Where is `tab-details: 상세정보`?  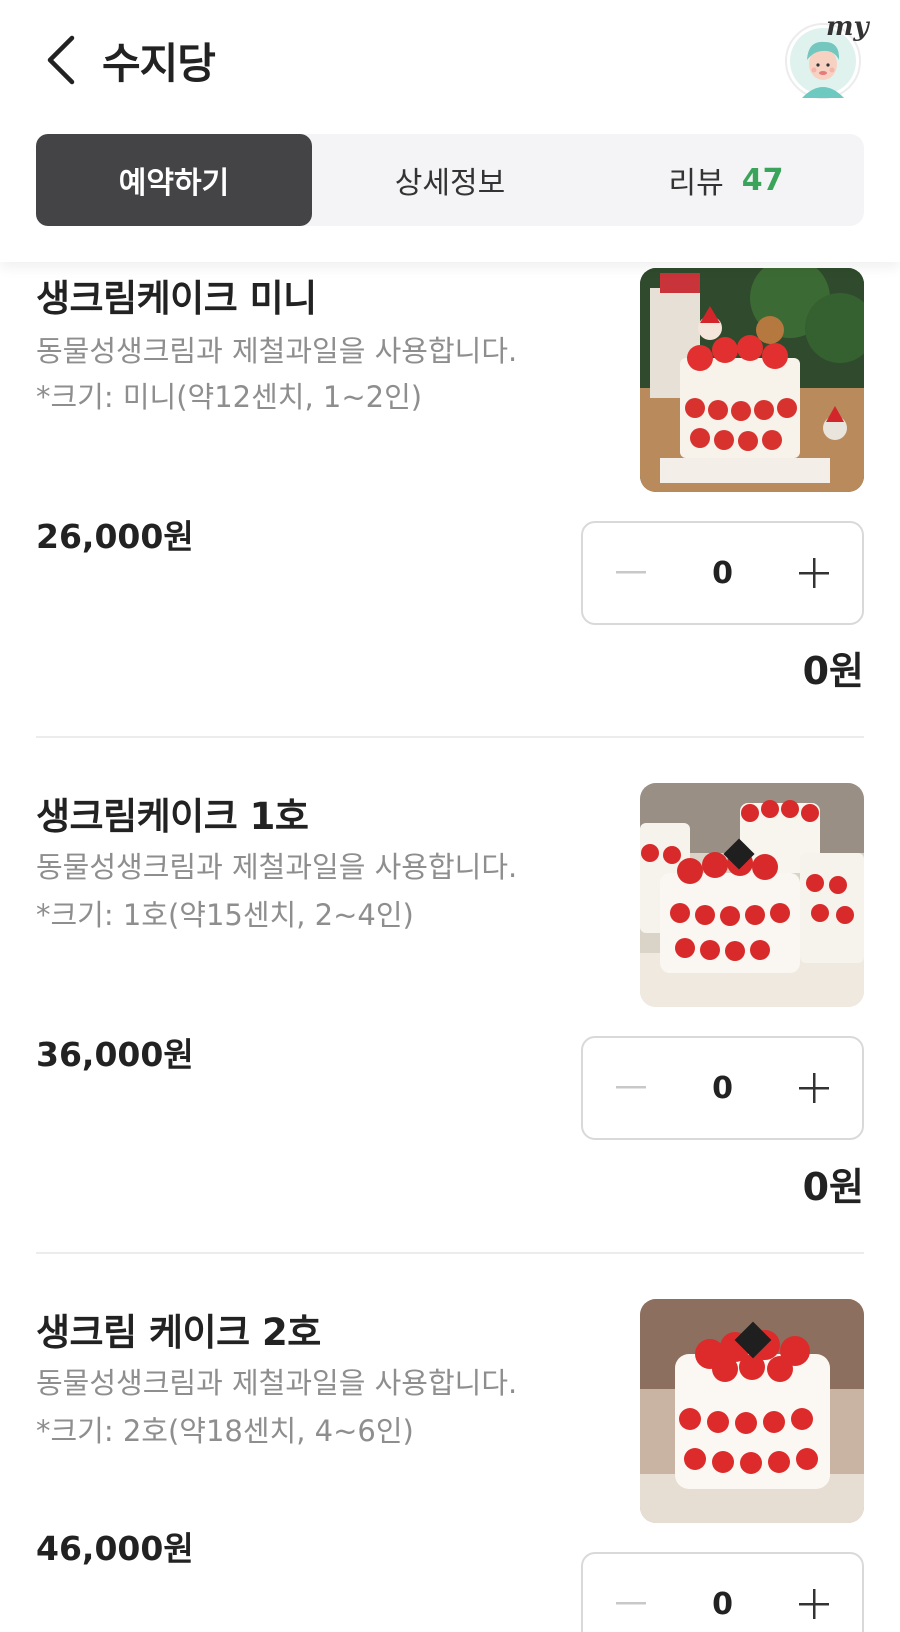
tab-details: 상세정보 is located at coordinates (450, 180).